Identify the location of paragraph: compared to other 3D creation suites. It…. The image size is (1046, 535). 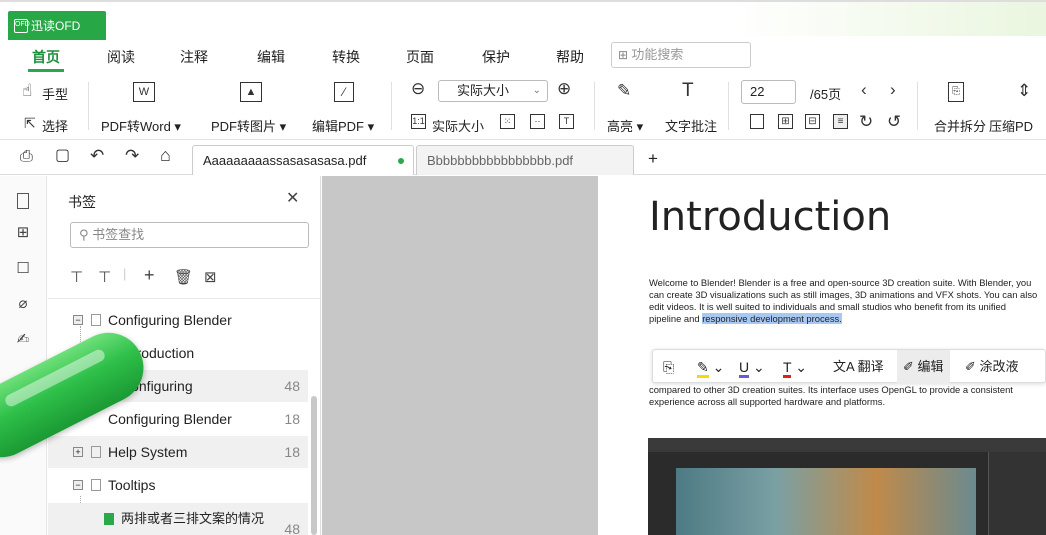
(844, 396).